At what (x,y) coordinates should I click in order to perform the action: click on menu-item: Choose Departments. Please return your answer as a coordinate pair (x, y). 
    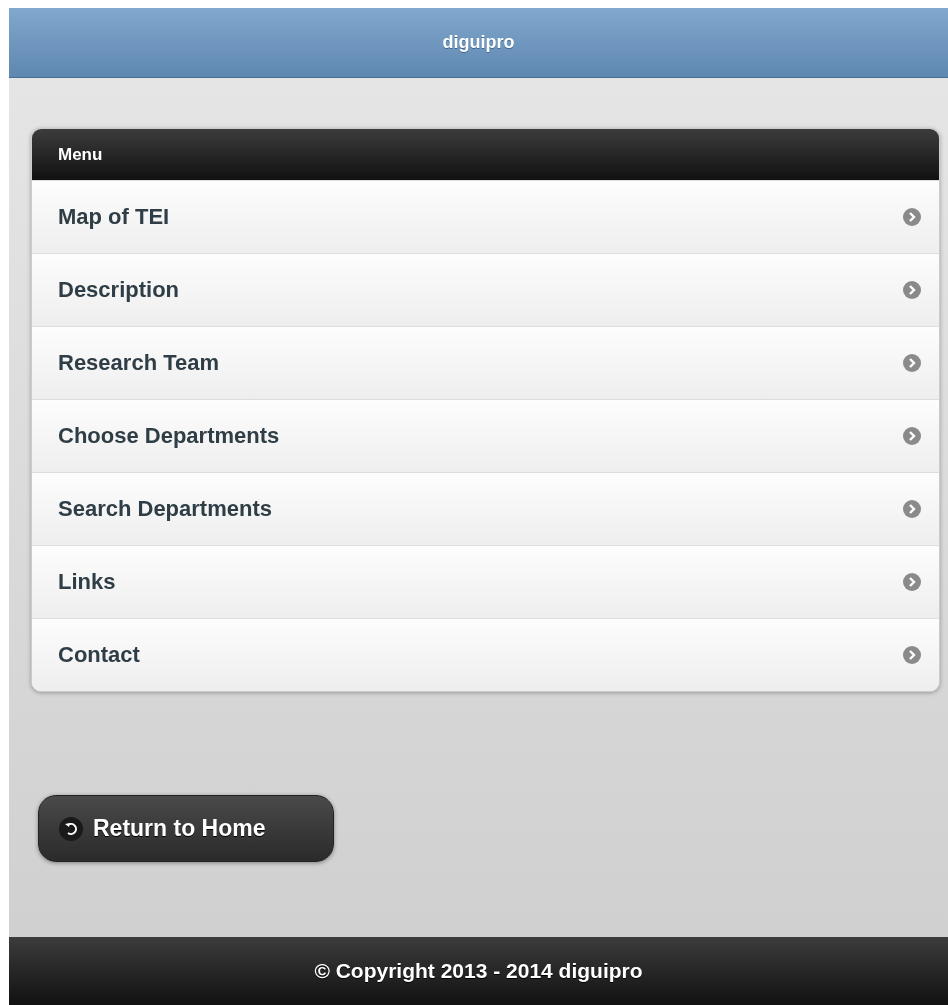
    Looking at the image, I should click on (485, 435).